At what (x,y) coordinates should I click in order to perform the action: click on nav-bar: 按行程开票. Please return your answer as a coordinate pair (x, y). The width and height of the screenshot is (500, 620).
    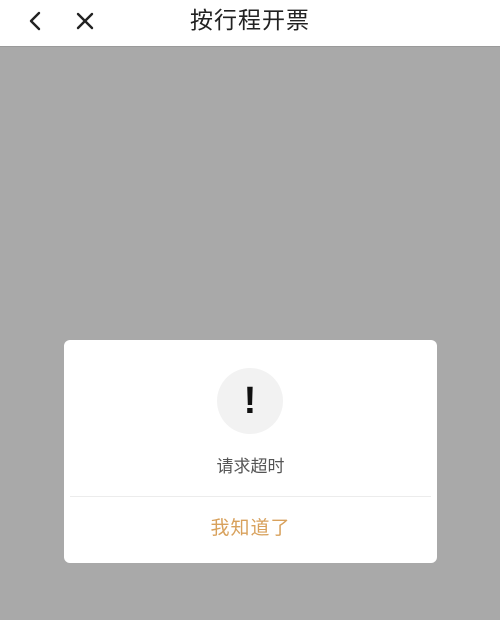
    Looking at the image, I should click on (250, 23).